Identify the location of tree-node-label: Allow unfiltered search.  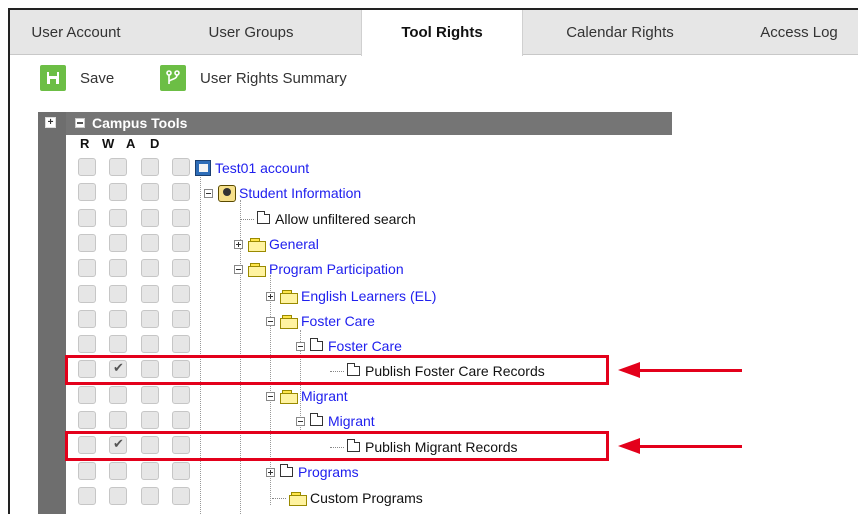
(345, 219).